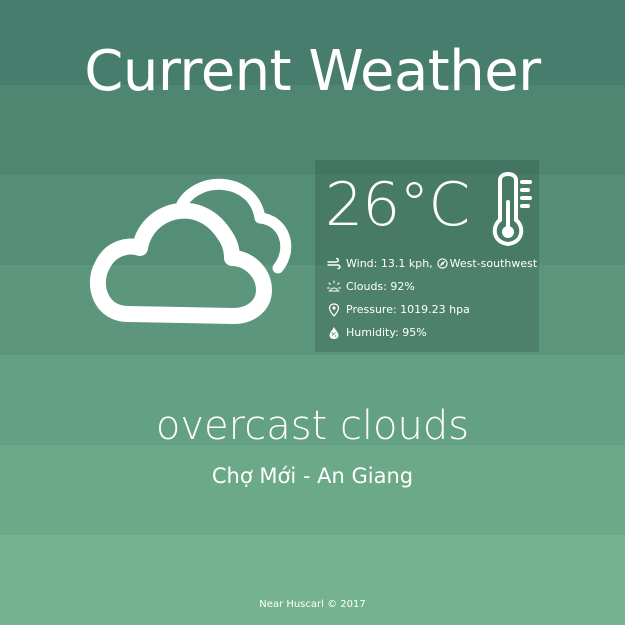 The image size is (625, 625). Describe the element at coordinates (312, 426) in the screenshot. I see `weather-description: overcast clouds` at that location.